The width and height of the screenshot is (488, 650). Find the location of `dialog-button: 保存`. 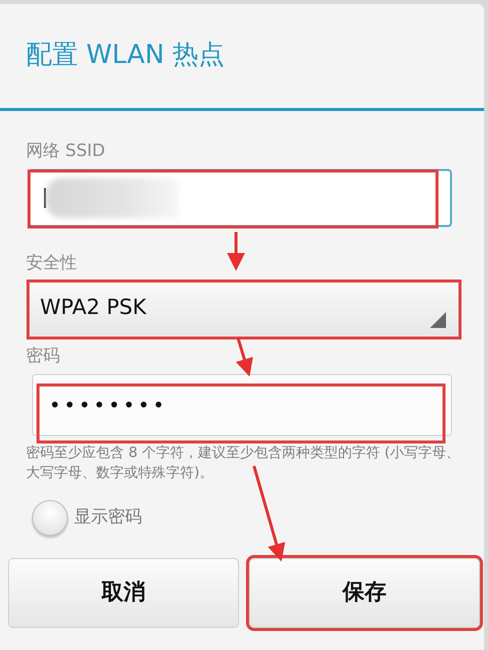

dialog-button: 保存 is located at coordinates (364, 593).